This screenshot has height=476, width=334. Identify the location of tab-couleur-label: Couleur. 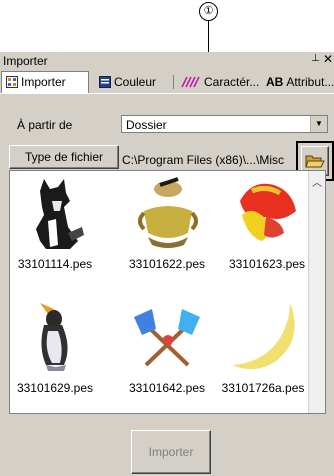
(135, 82).